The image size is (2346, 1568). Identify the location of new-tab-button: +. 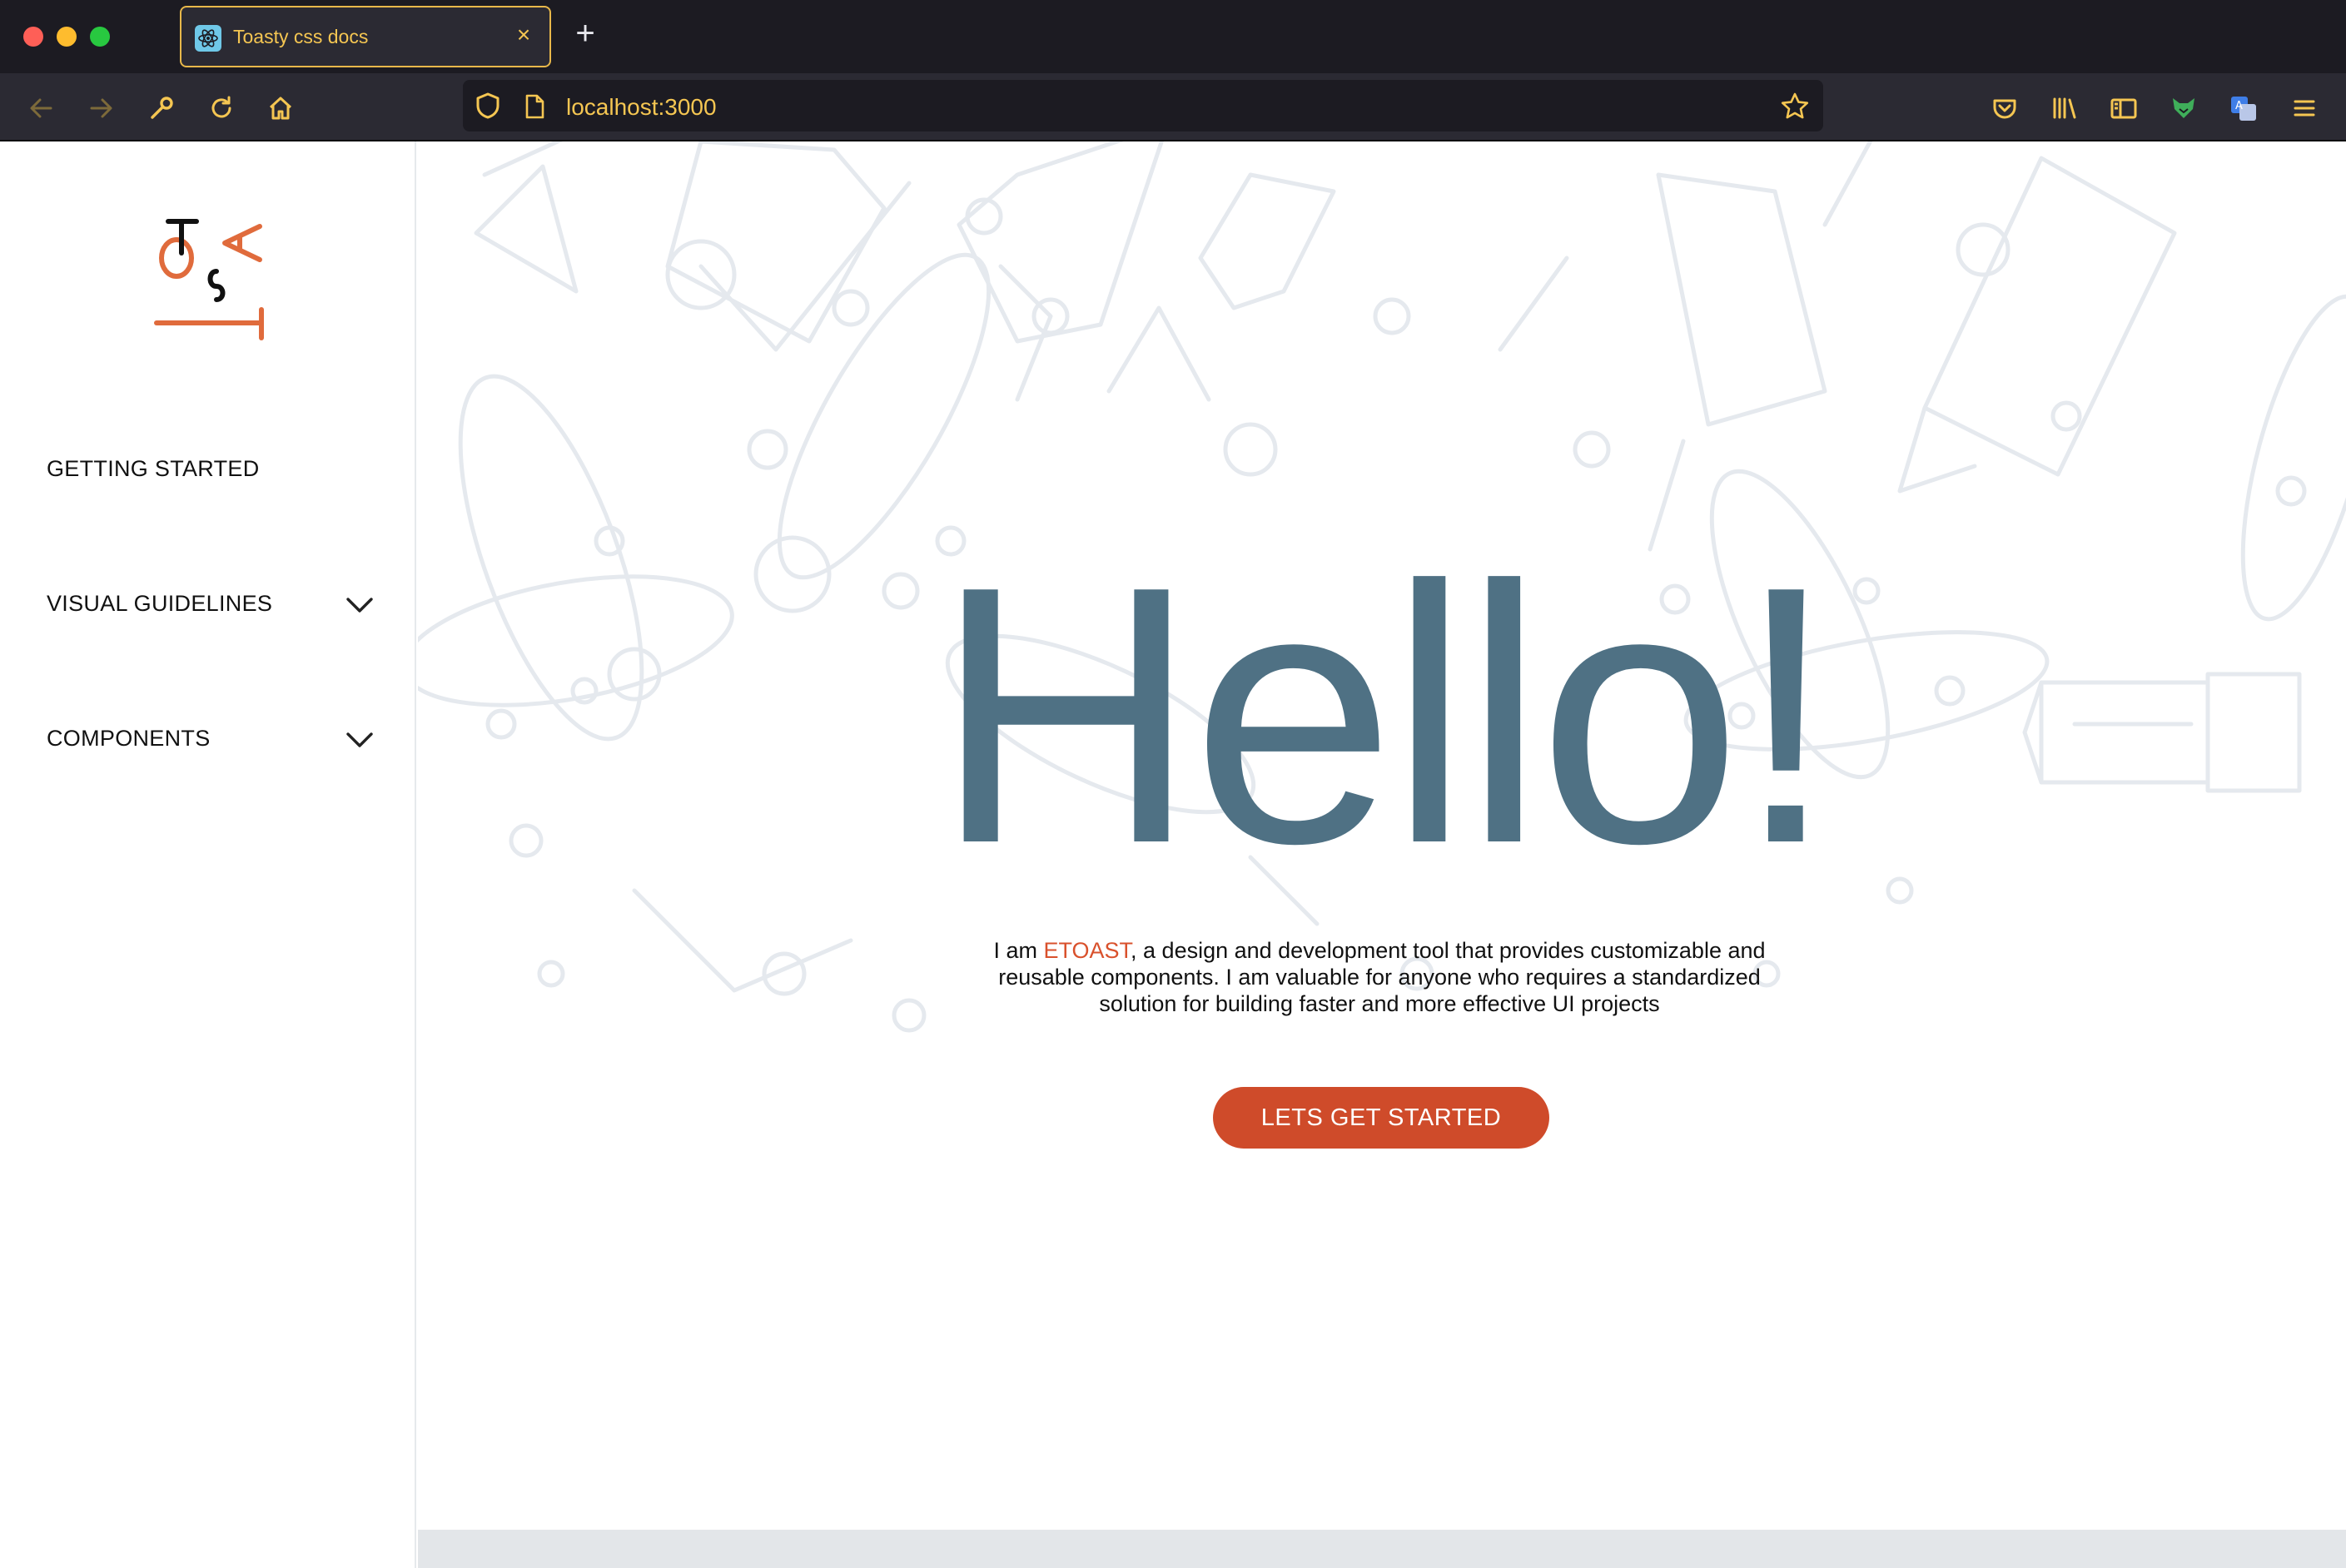
(585, 33).